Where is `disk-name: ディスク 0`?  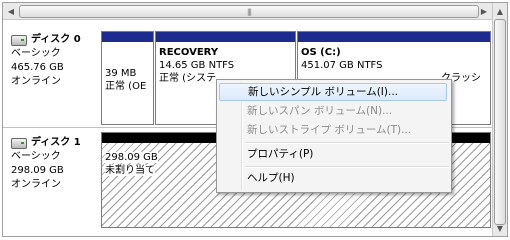
disk-name: ディスク 0 is located at coordinates (56, 39).